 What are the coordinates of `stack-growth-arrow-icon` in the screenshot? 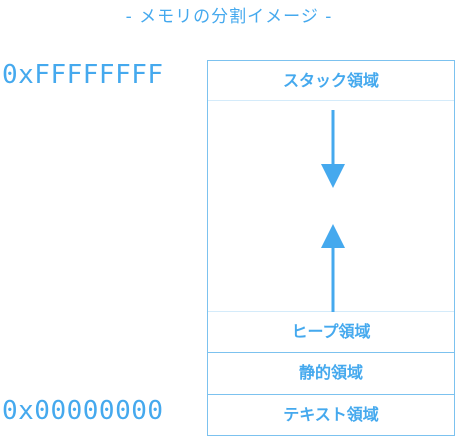 It's located at (333, 149).